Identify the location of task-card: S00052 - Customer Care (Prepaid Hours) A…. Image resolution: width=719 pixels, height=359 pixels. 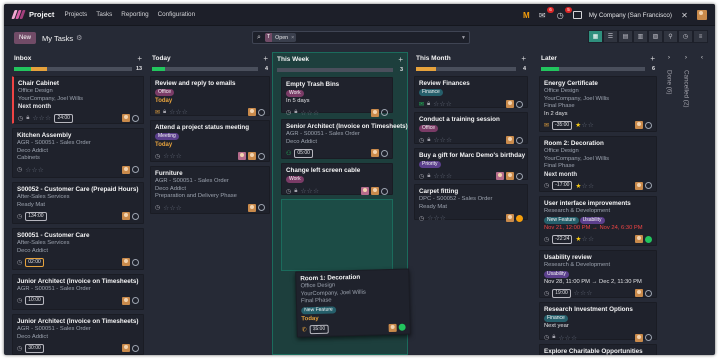
(78, 203).